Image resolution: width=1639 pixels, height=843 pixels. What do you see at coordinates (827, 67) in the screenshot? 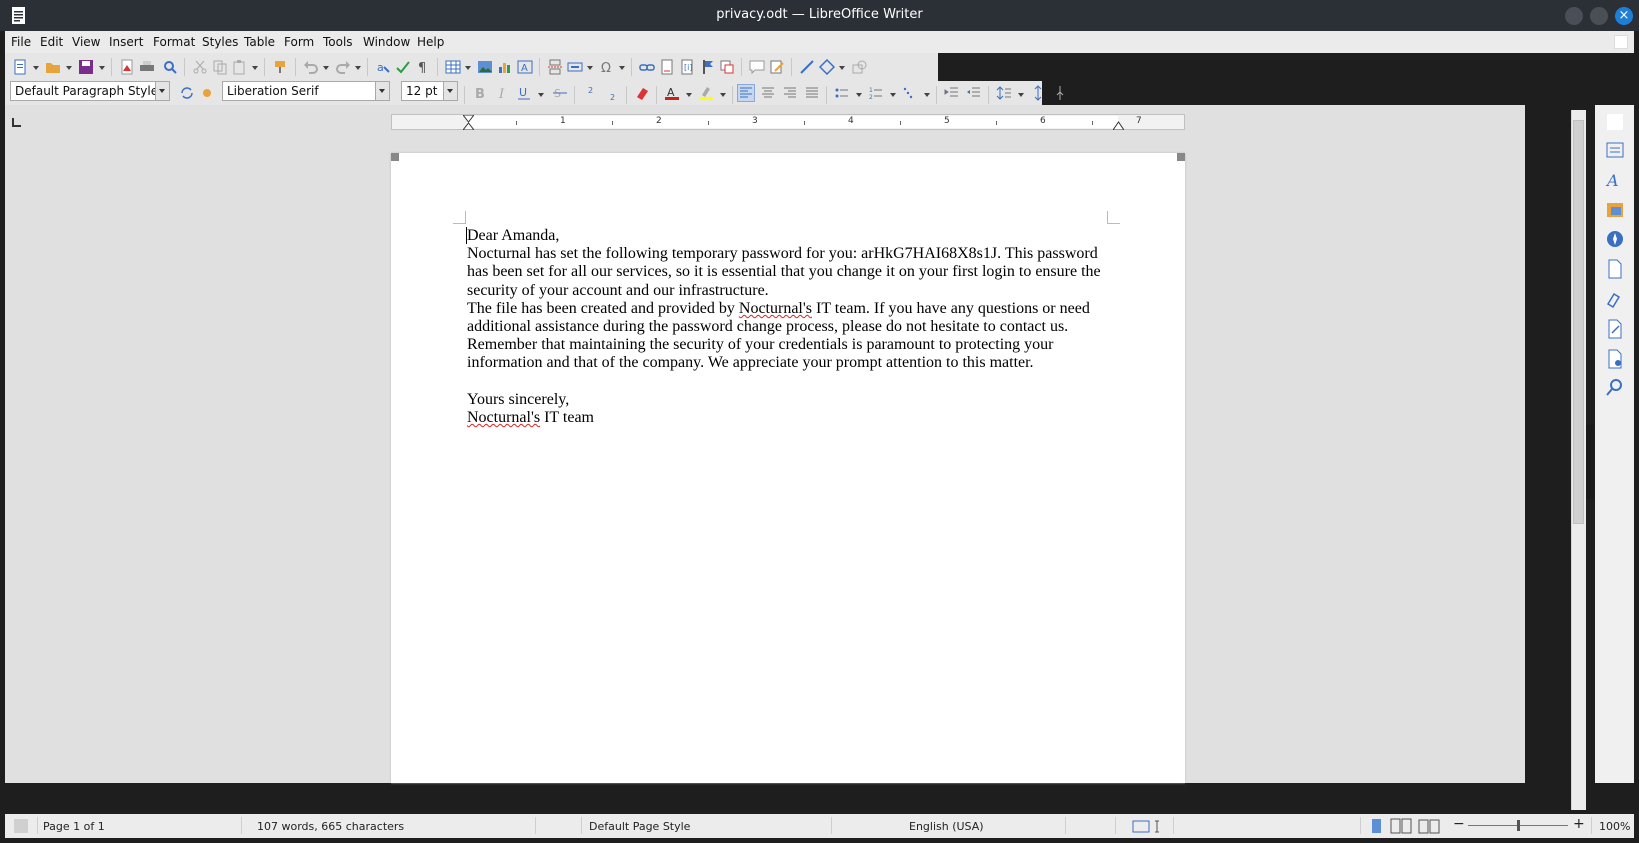
I see `basic-shapes-icon` at bounding box center [827, 67].